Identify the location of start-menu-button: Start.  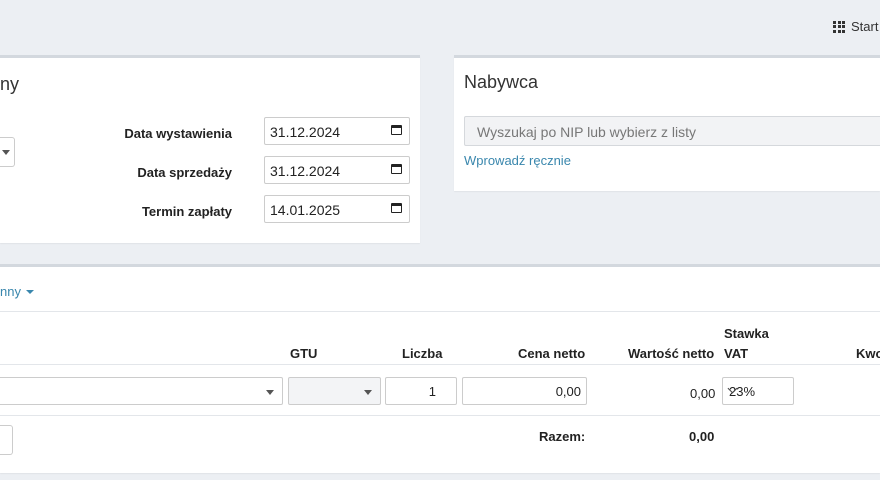
(855, 26).